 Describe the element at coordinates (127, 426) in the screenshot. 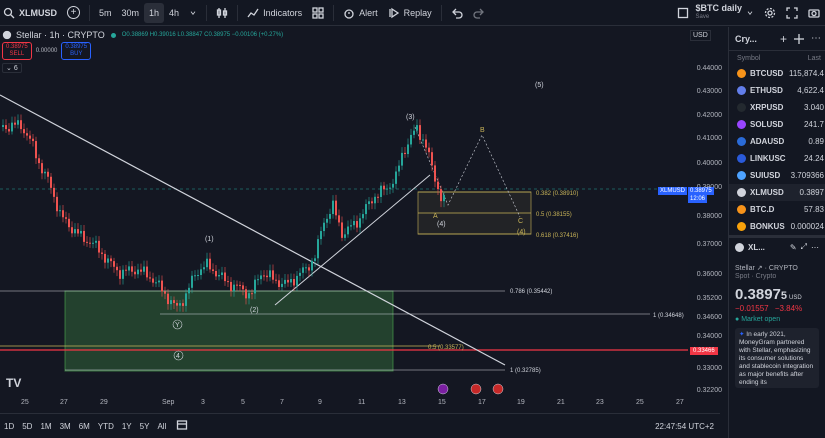

I see `range-button-1y: 1Y` at that location.